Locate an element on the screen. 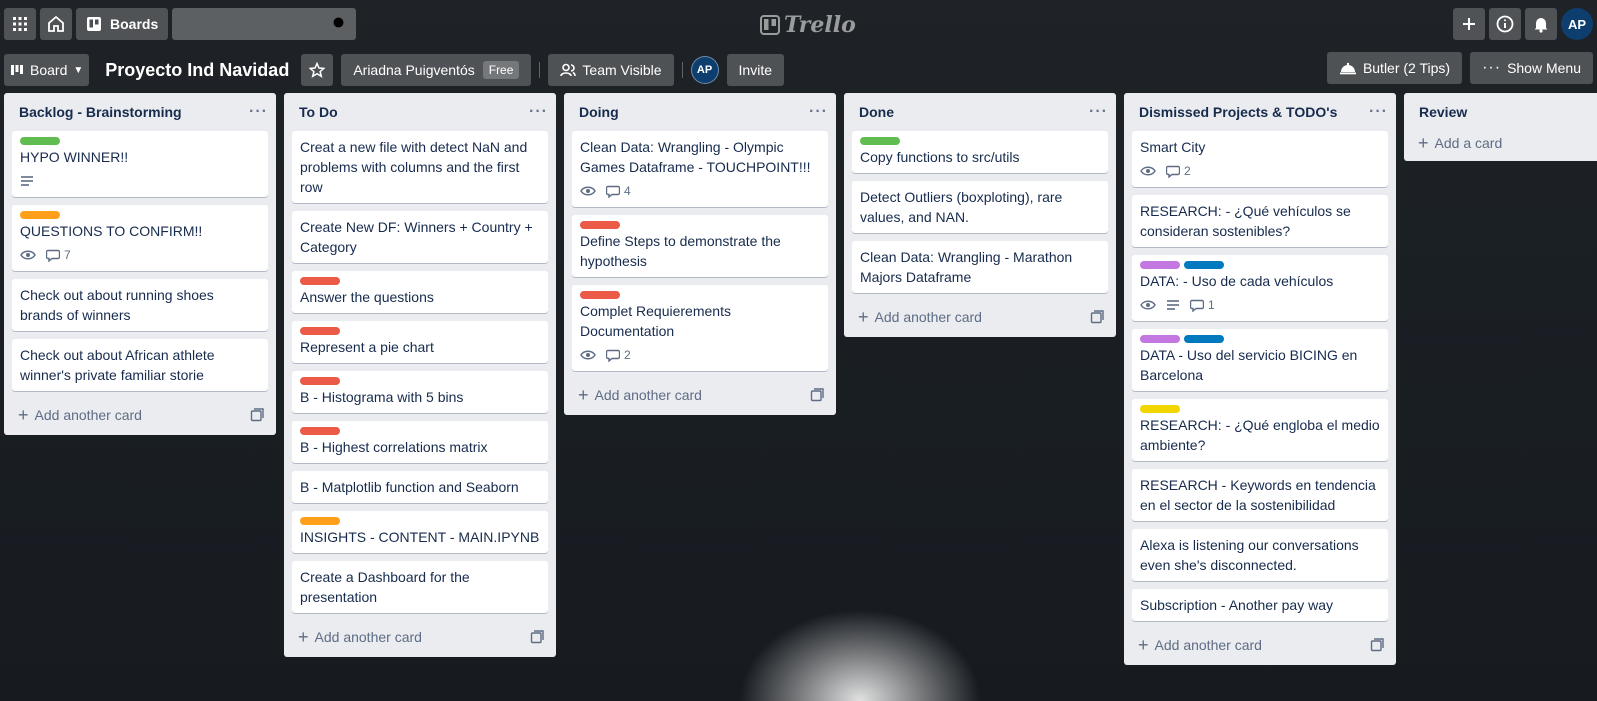  card: Create a Dashboard for the presentation is located at coordinates (420, 587).